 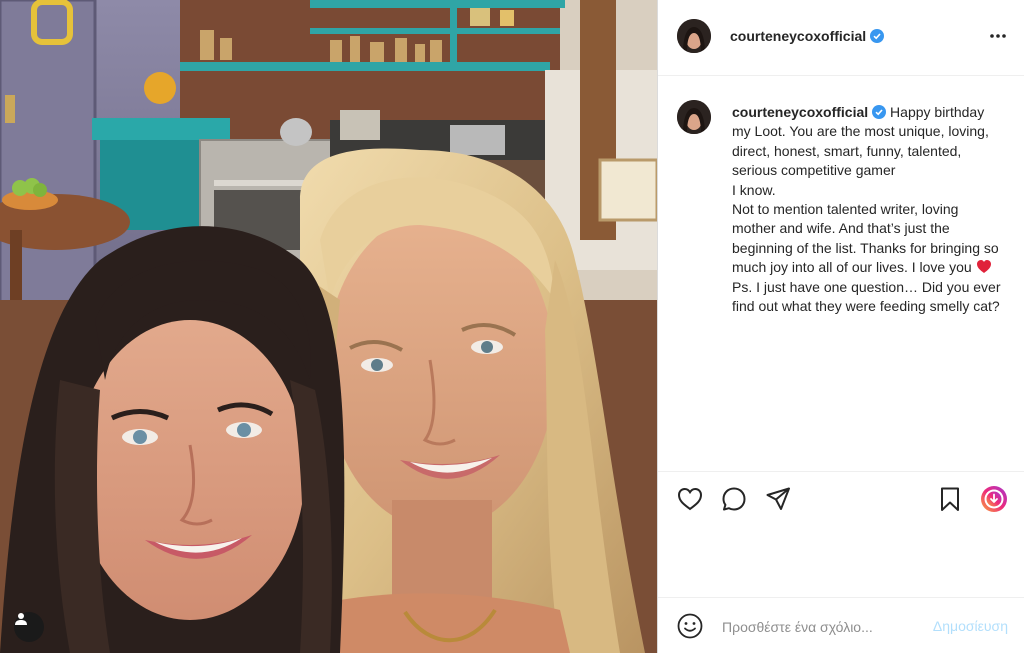 I want to click on post-actions, so click(x=841, y=499).